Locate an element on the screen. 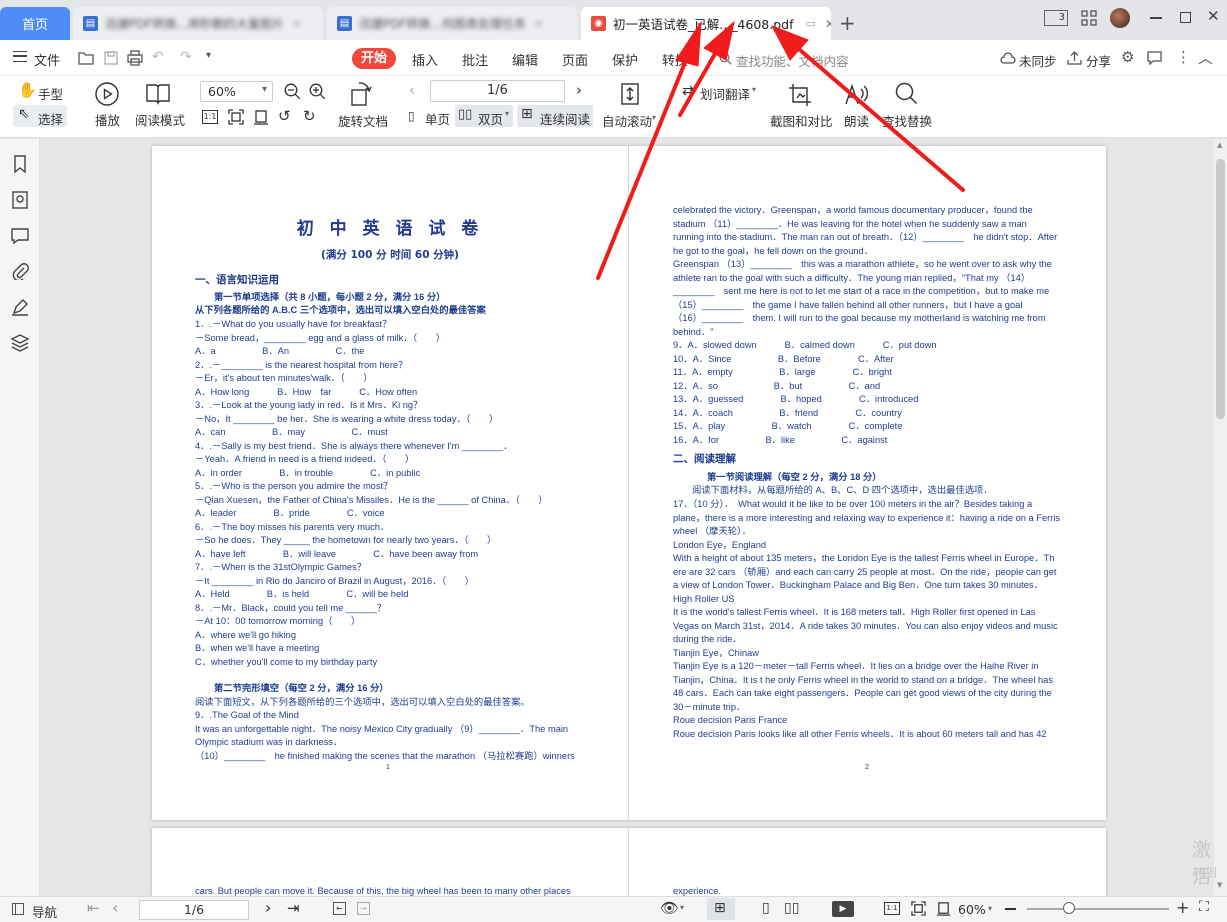 The width and height of the screenshot is (1227, 922). left-sidebar is located at coordinates (20, 517).